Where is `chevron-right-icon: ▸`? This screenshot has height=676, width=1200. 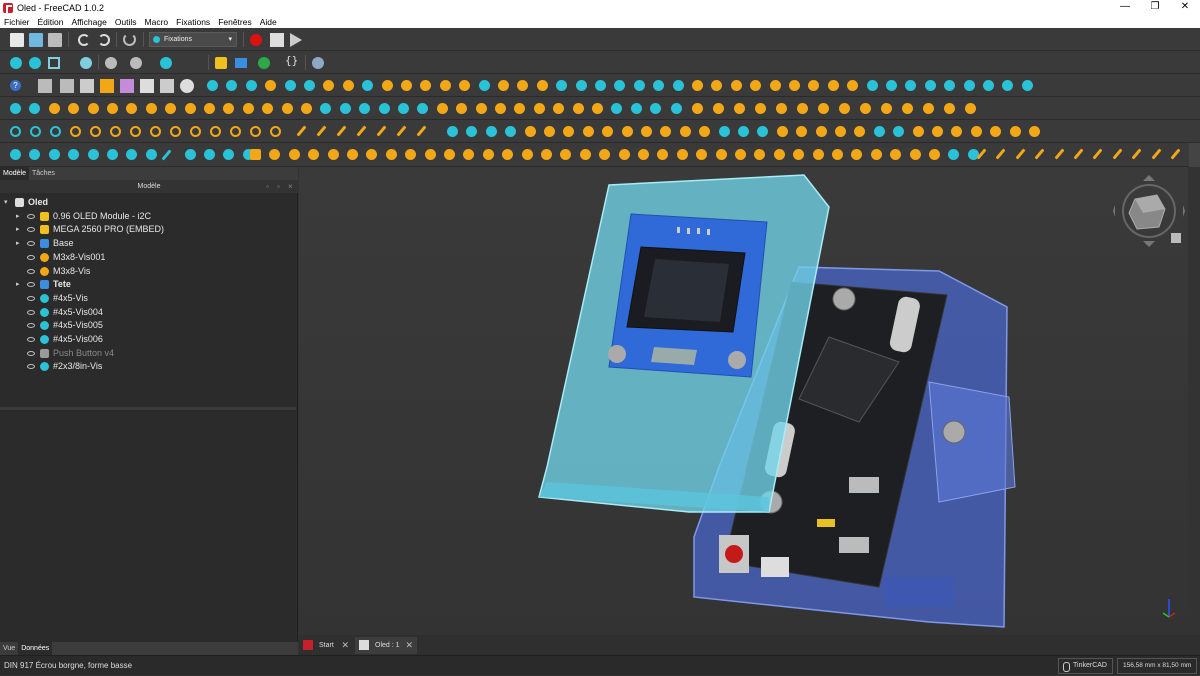
chevron-right-icon: ▸ is located at coordinates (18, 284).